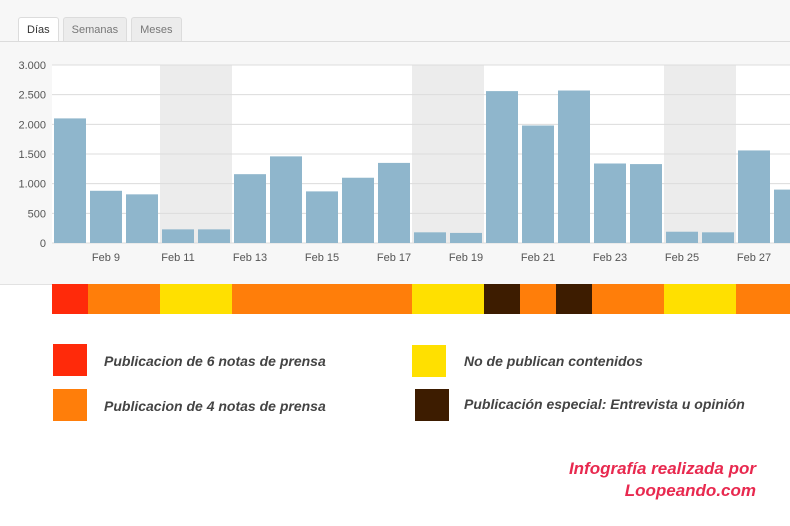 Image resolution: width=790 pixels, height=526 pixels. What do you see at coordinates (38, 29) in the screenshot?
I see `tab-dias: Días` at bounding box center [38, 29].